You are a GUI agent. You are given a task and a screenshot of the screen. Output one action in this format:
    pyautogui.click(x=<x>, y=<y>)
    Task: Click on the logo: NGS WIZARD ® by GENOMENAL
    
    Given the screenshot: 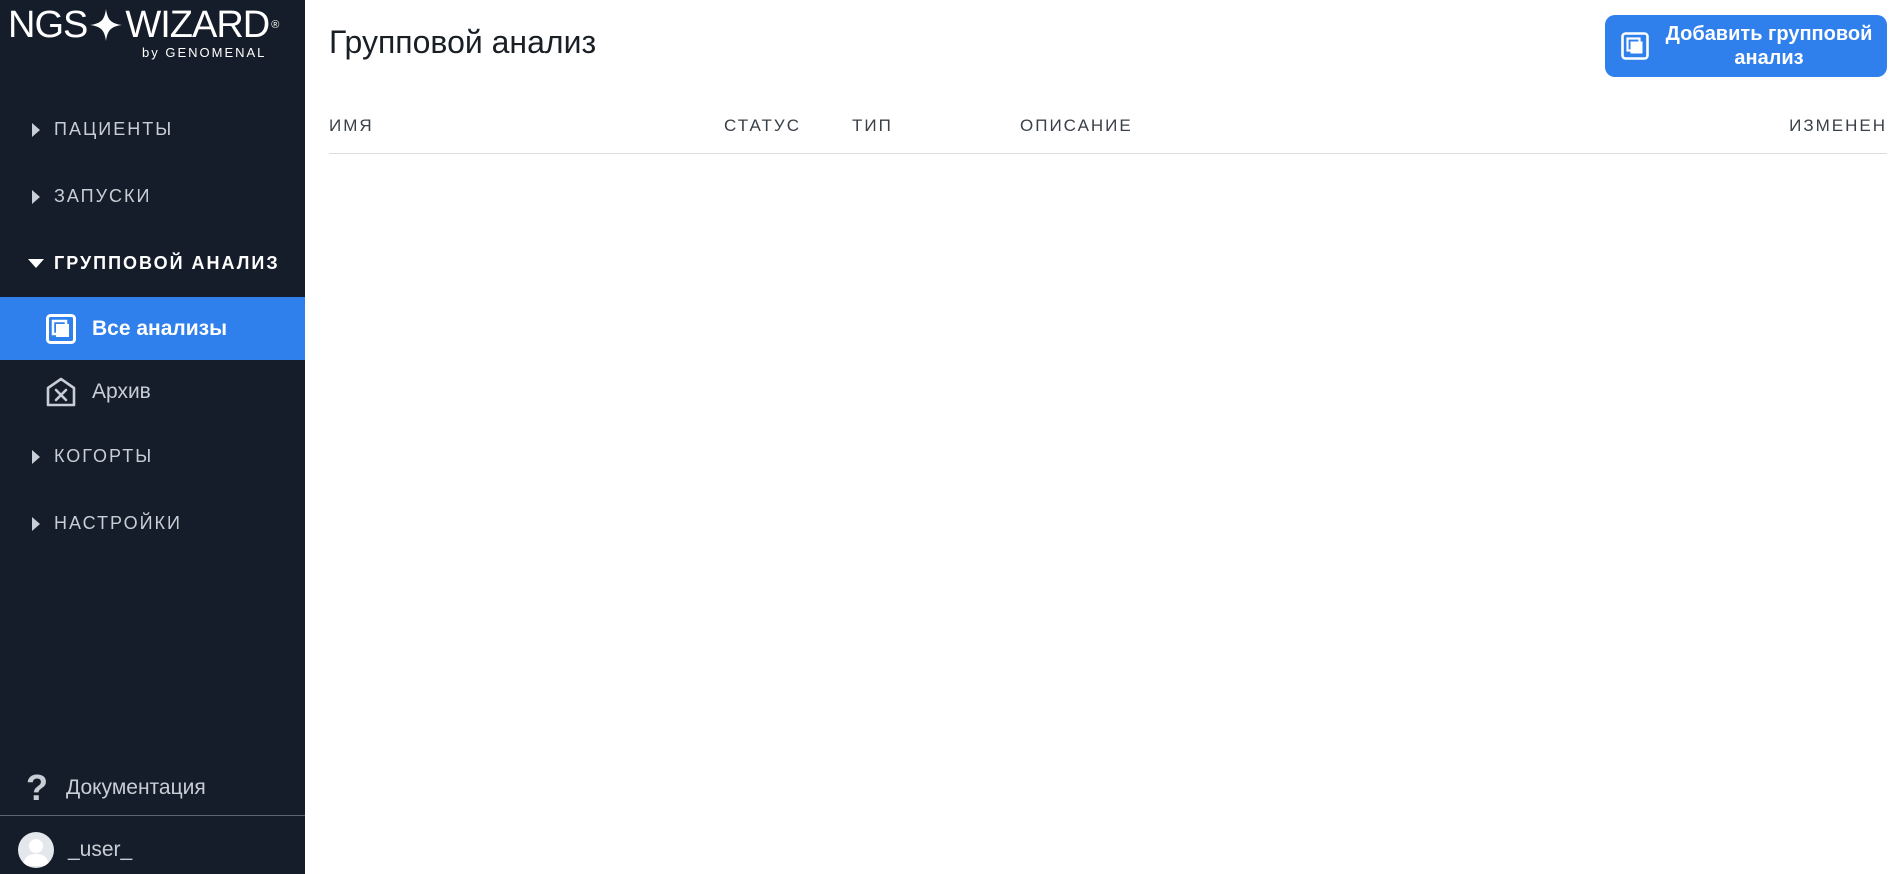 What is the action you would take?
    pyautogui.click(x=150, y=34)
    